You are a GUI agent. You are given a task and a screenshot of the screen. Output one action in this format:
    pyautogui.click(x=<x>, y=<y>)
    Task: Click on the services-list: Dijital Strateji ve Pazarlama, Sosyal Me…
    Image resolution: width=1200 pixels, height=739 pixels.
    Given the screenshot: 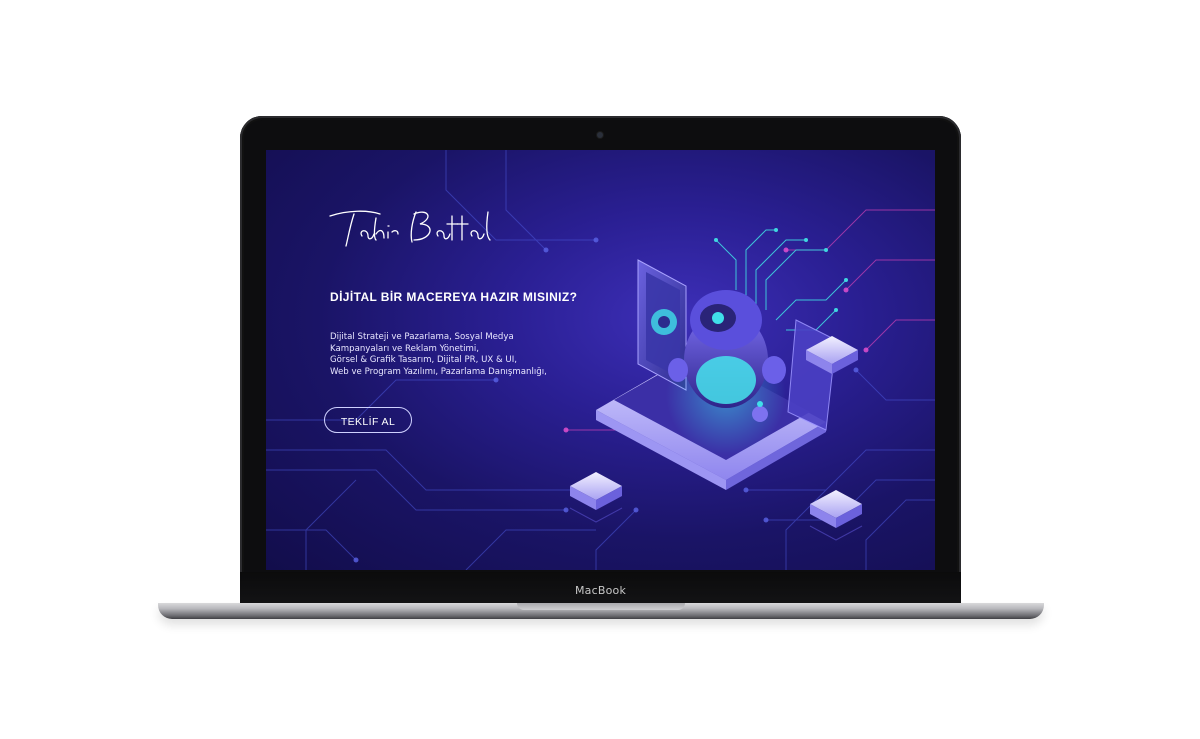 What is the action you would take?
    pyautogui.click(x=450, y=355)
    